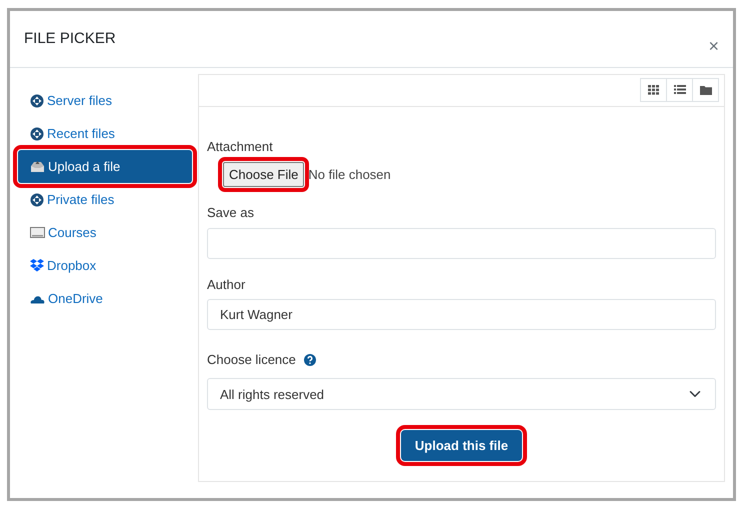  Describe the element at coordinates (70, 38) in the screenshot. I see `dialog-title: FILE PICKER` at that location.